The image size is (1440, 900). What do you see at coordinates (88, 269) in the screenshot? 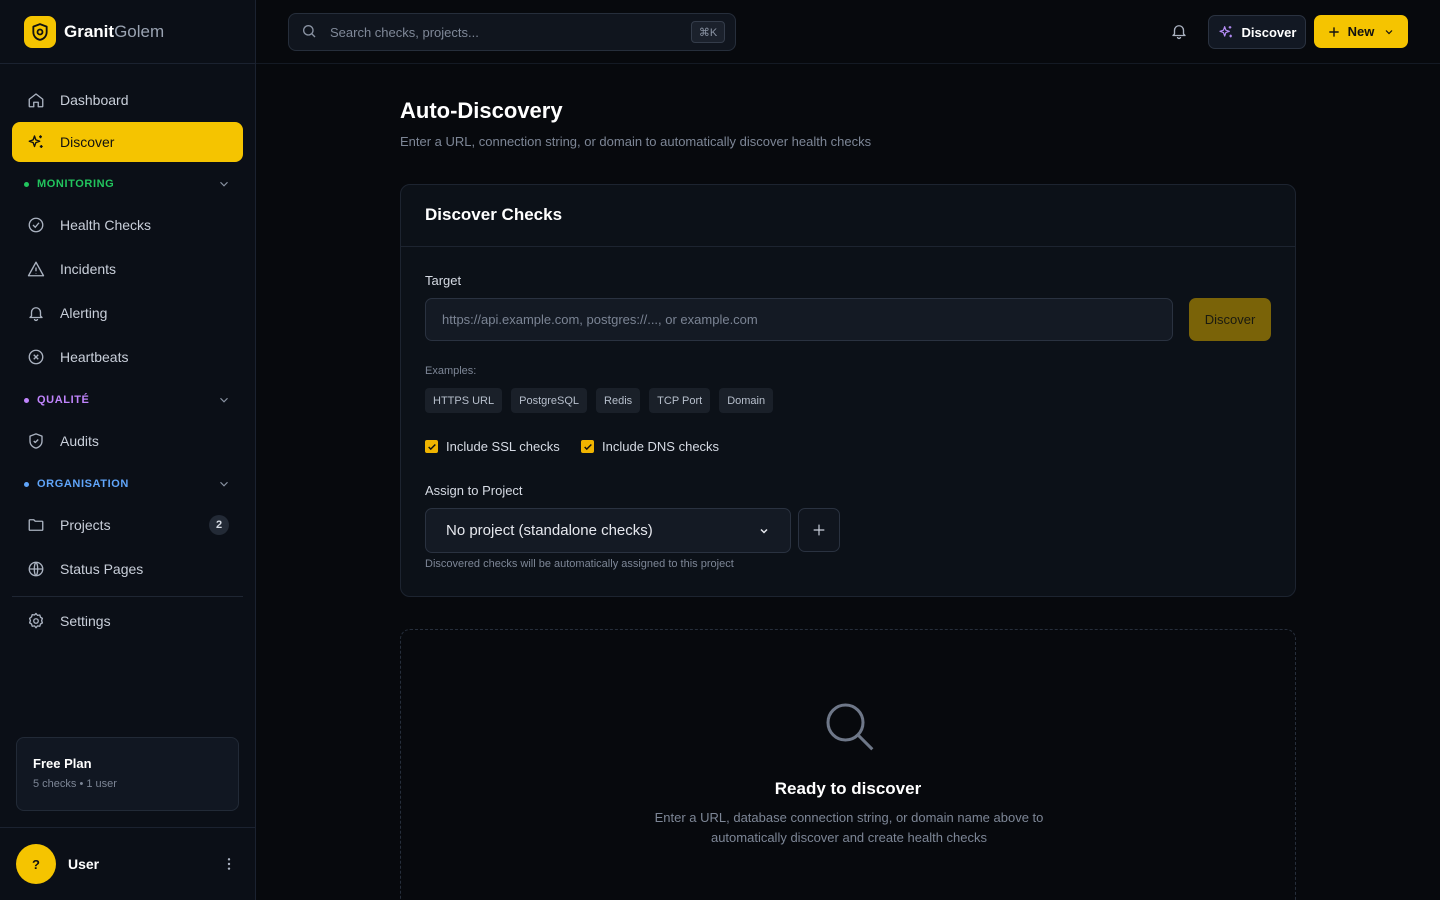
I see `sidebar-item-label: Incidents` at bounding box center [88, 269].